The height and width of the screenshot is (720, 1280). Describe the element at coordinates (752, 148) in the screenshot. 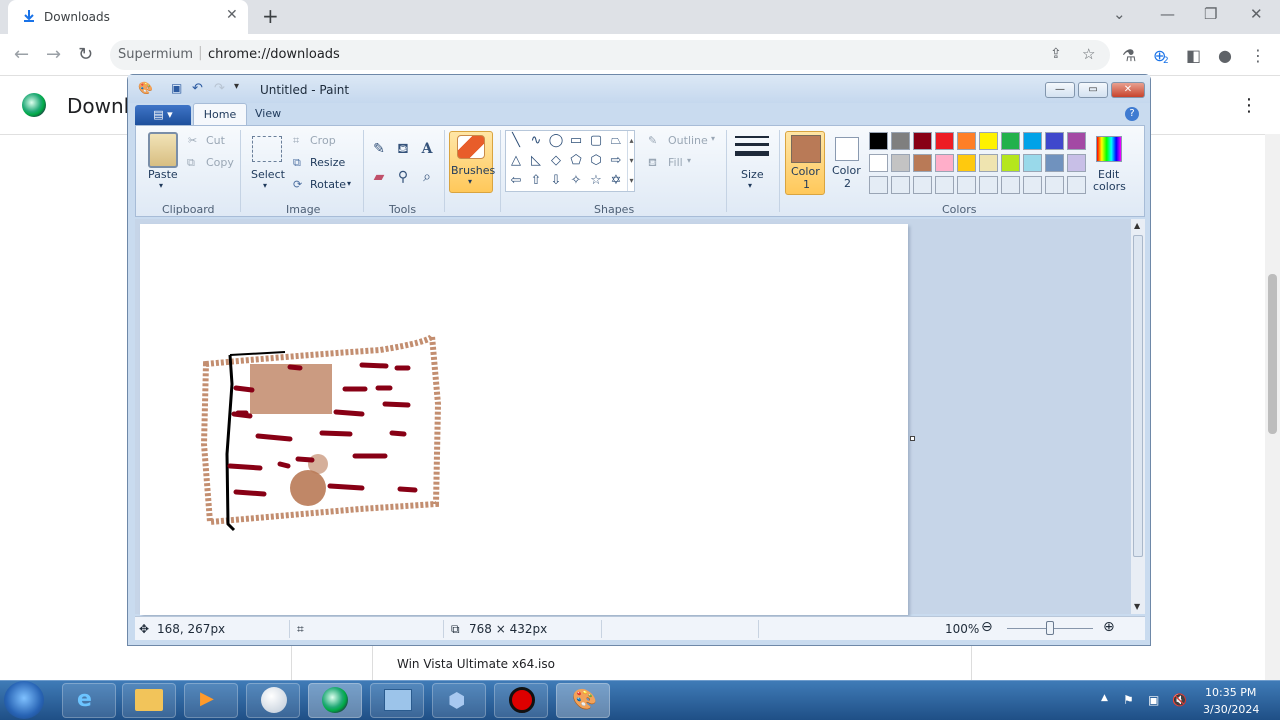

I see `size-icon` at that location.